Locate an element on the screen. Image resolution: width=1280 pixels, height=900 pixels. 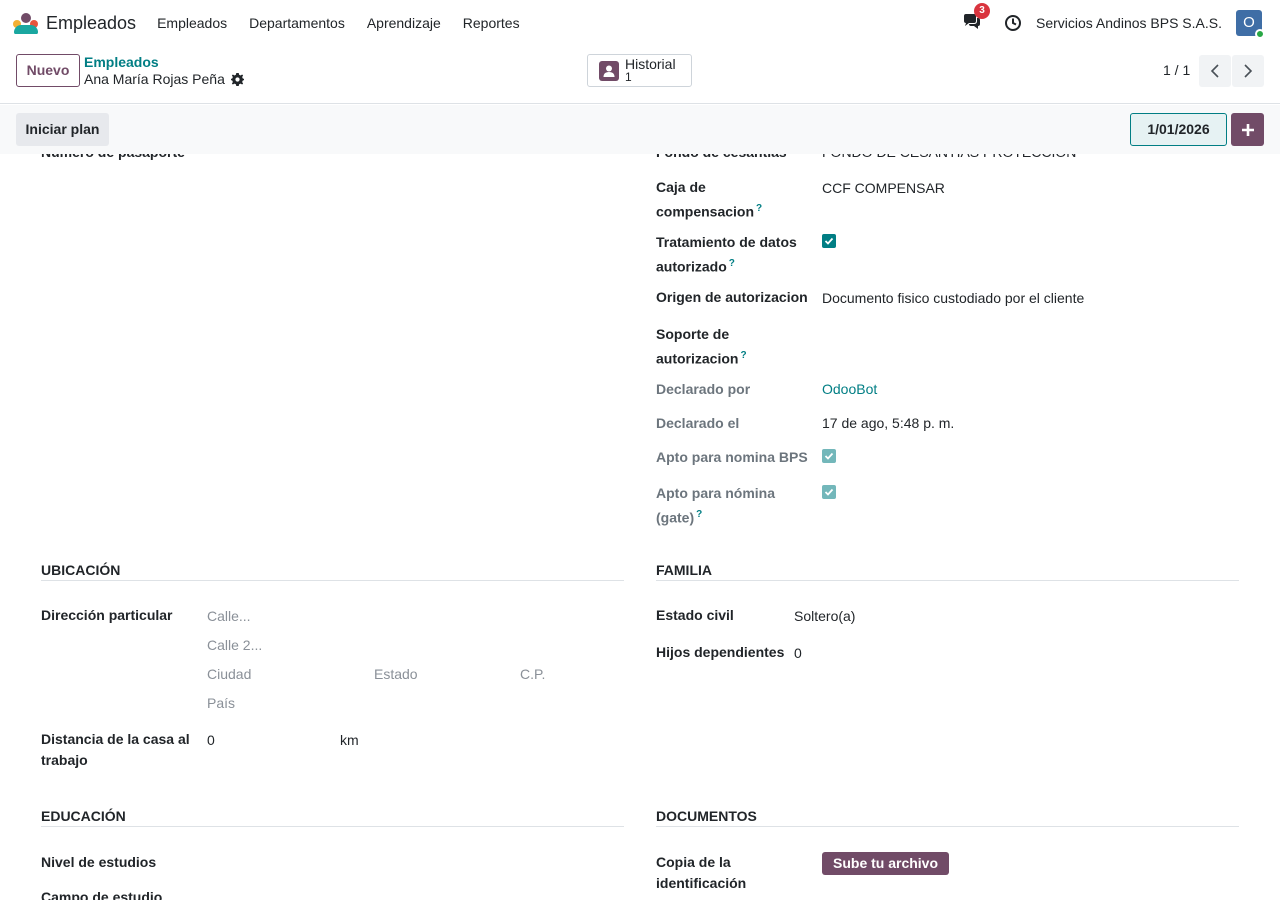
apto-nomina-bps-checkbox is located at coordinates (829, 456).